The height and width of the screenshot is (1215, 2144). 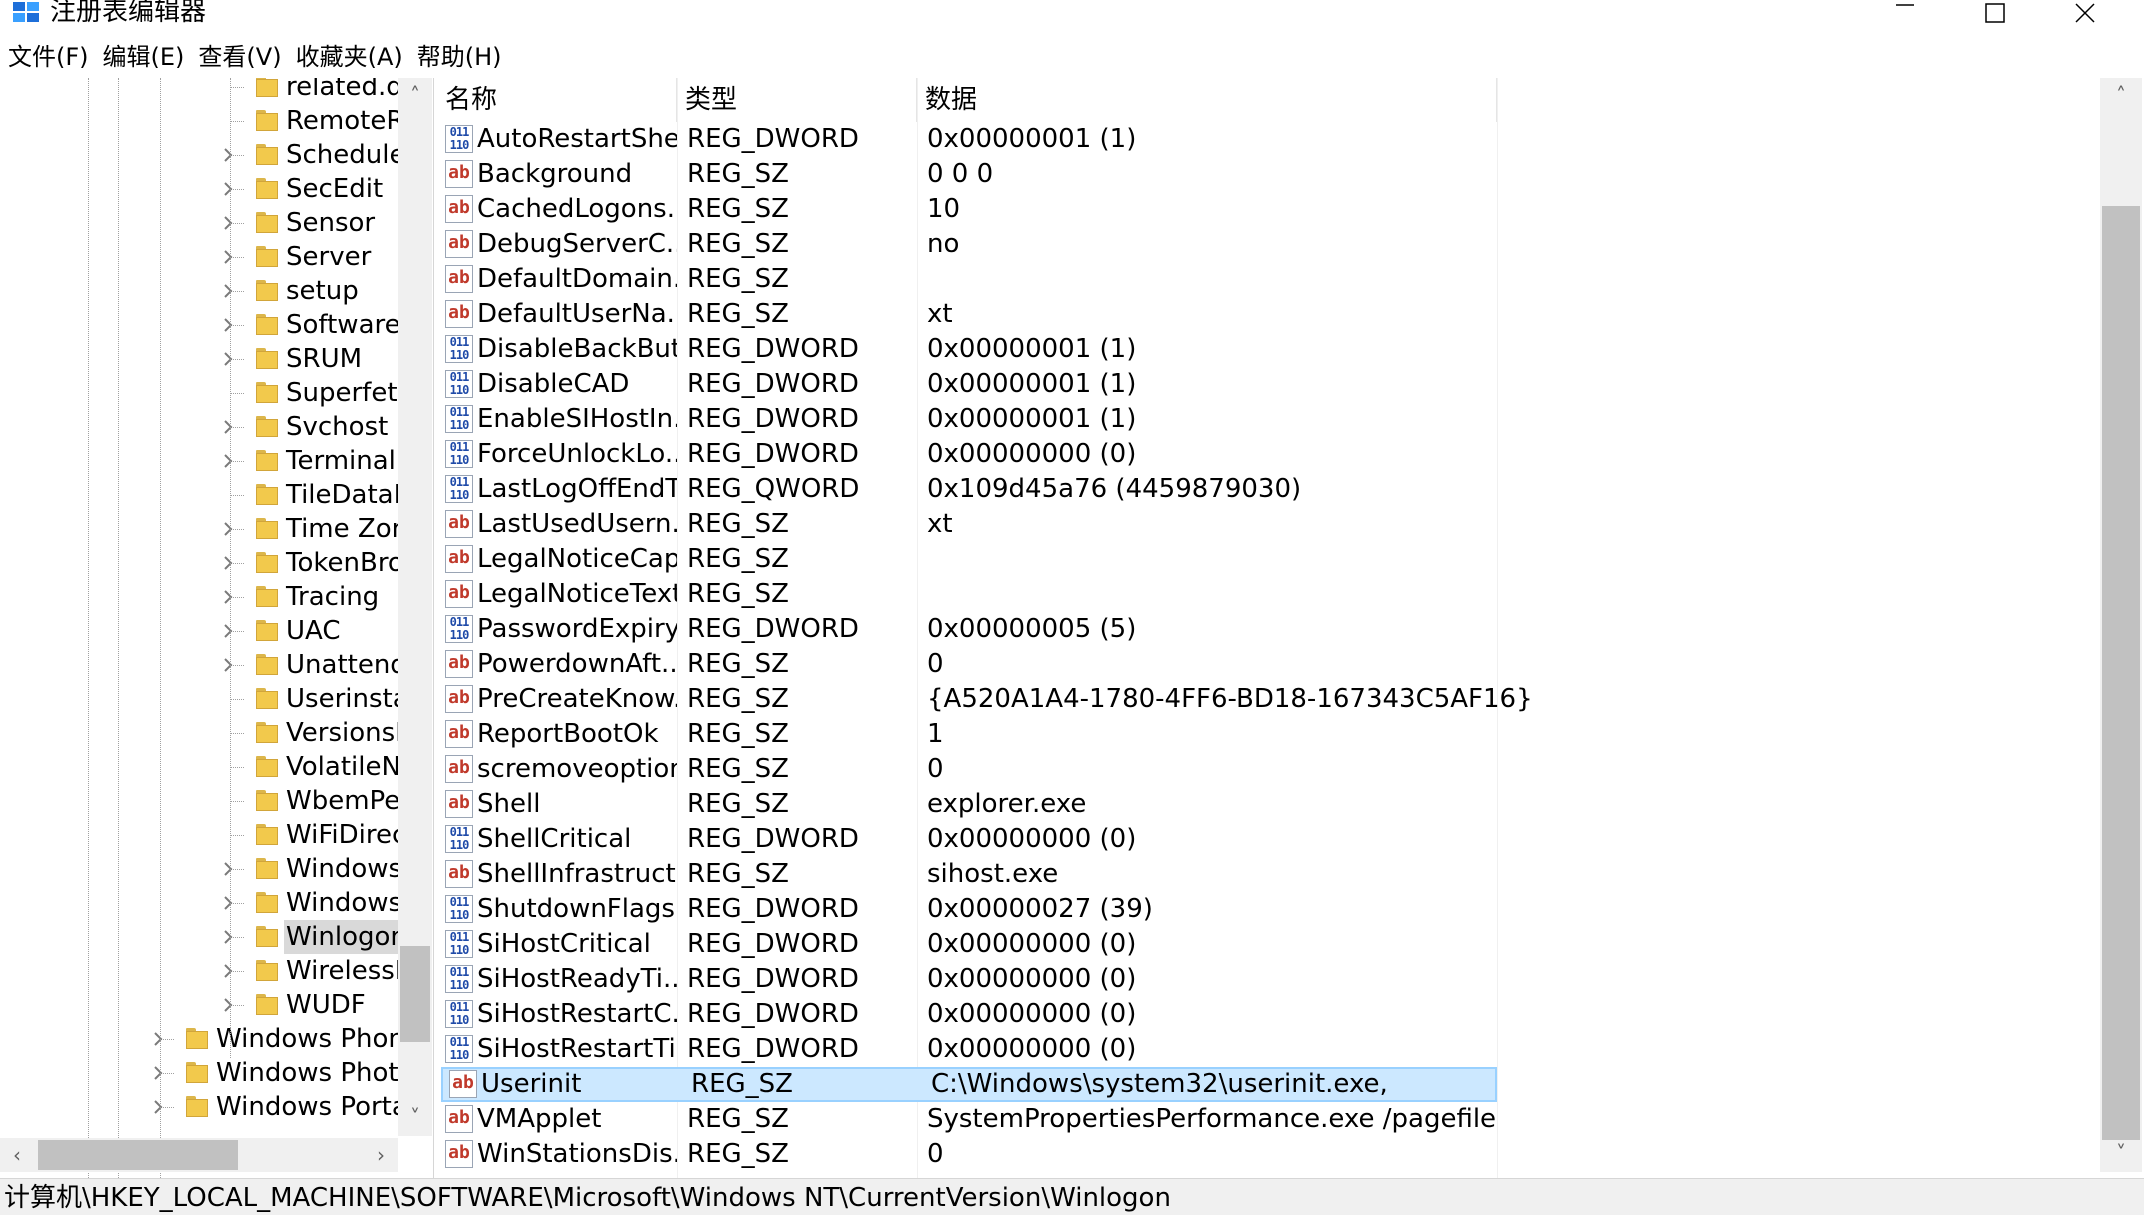 I want to click on registry-value-row: ab CachedLogons... REG_SZ 10, so click(x=967, y=209).